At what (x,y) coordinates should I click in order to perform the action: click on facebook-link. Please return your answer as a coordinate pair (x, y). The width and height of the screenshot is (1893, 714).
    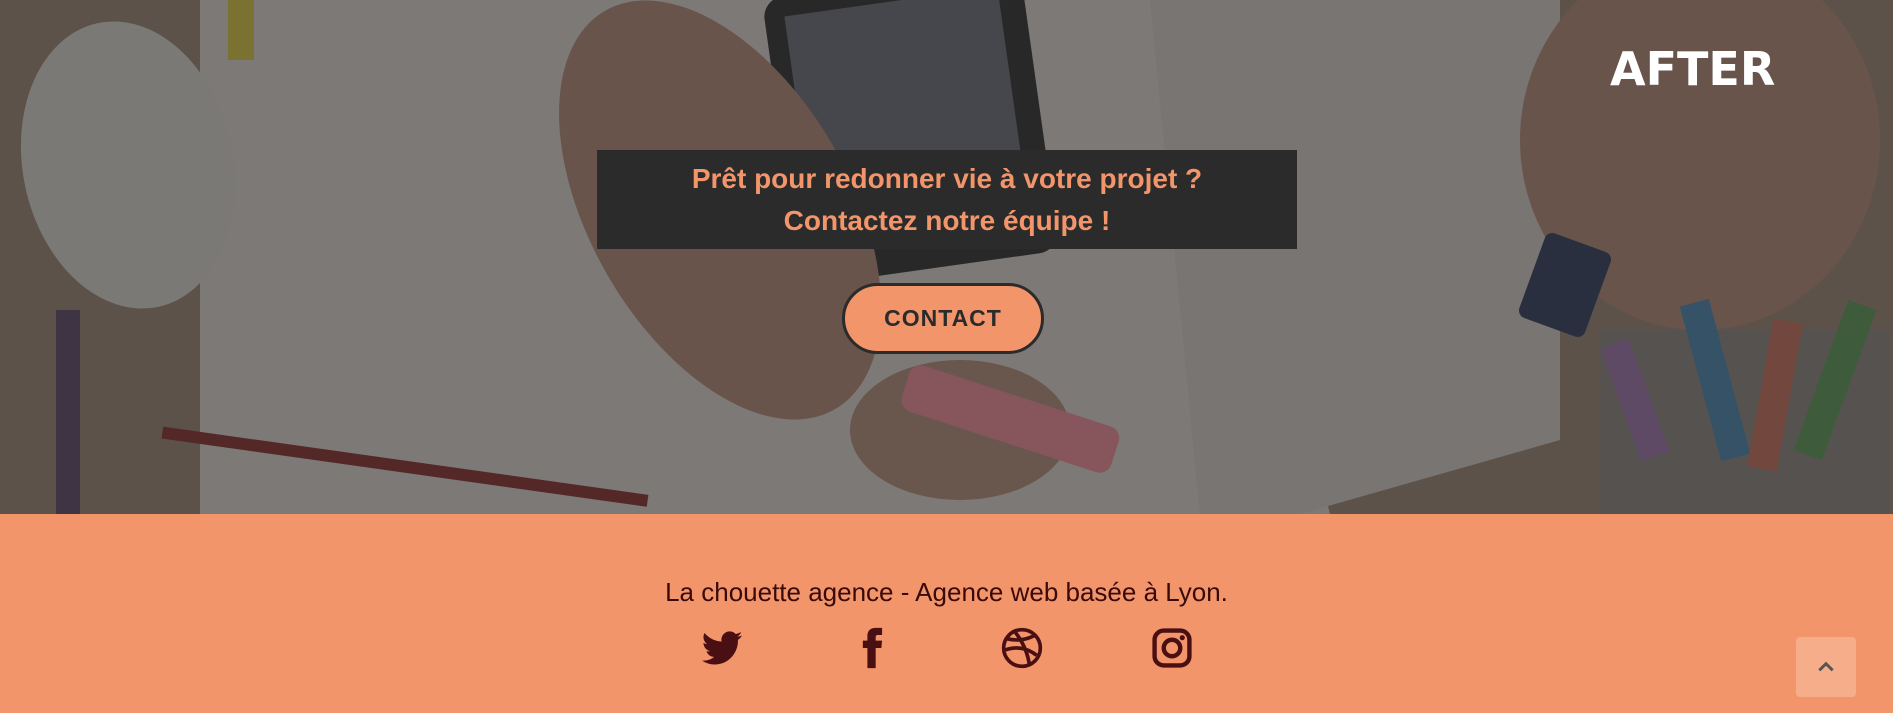
    Looking at the image, I should click on (872, 648).